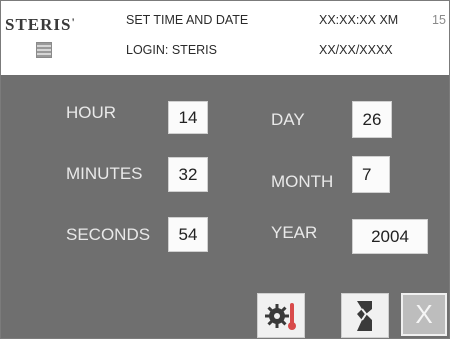 This screenshot has width=450, height=339. I want to click on seconds-label: SECONDS, so click(108, 234).